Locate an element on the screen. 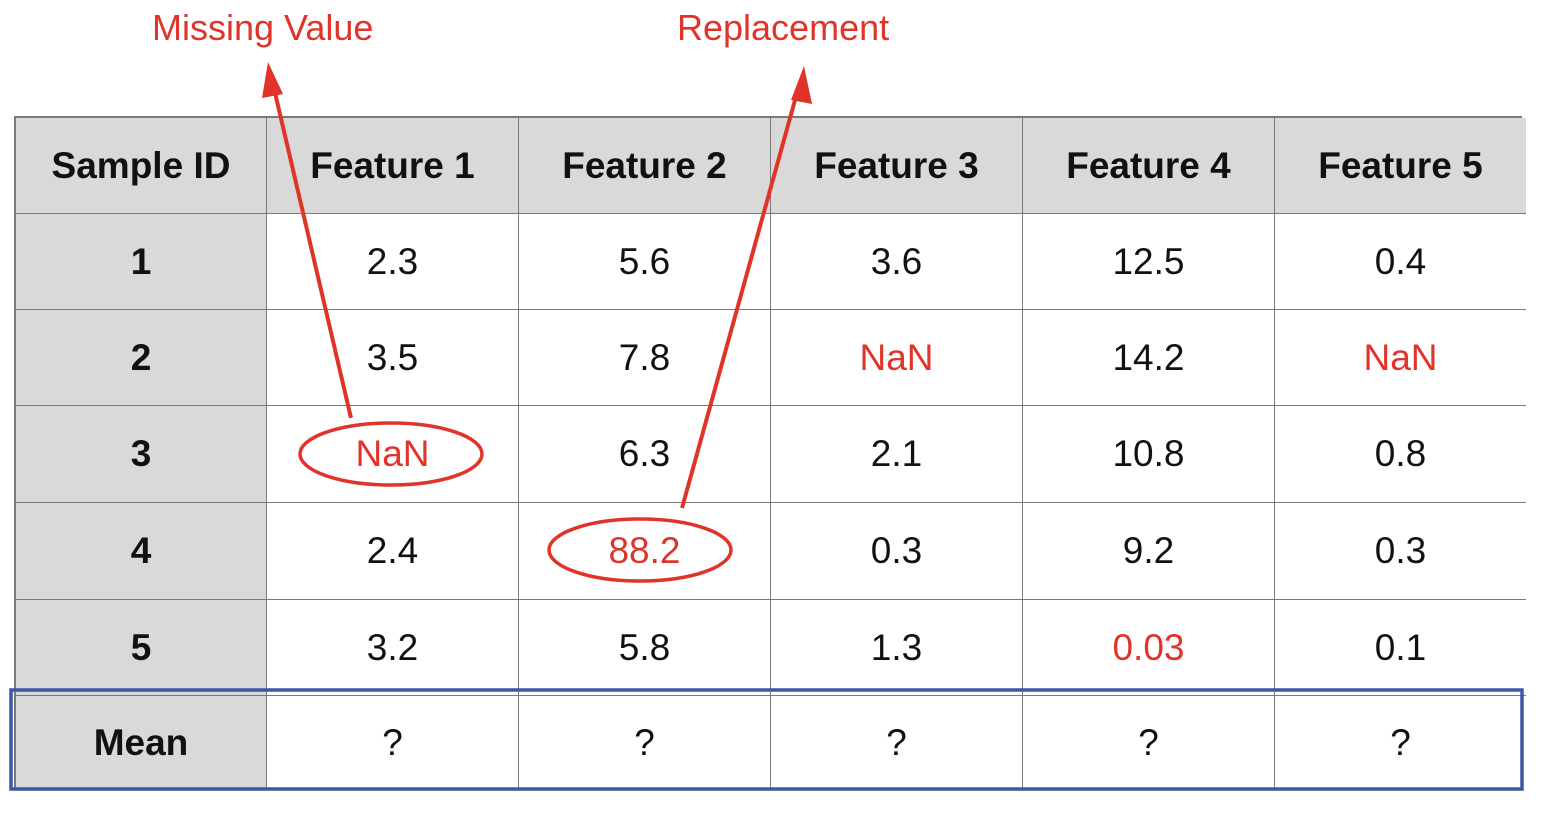 This screenshot has width=1552, height=818. missing-value-label: Missing Value is located at coordinates (263, 27).